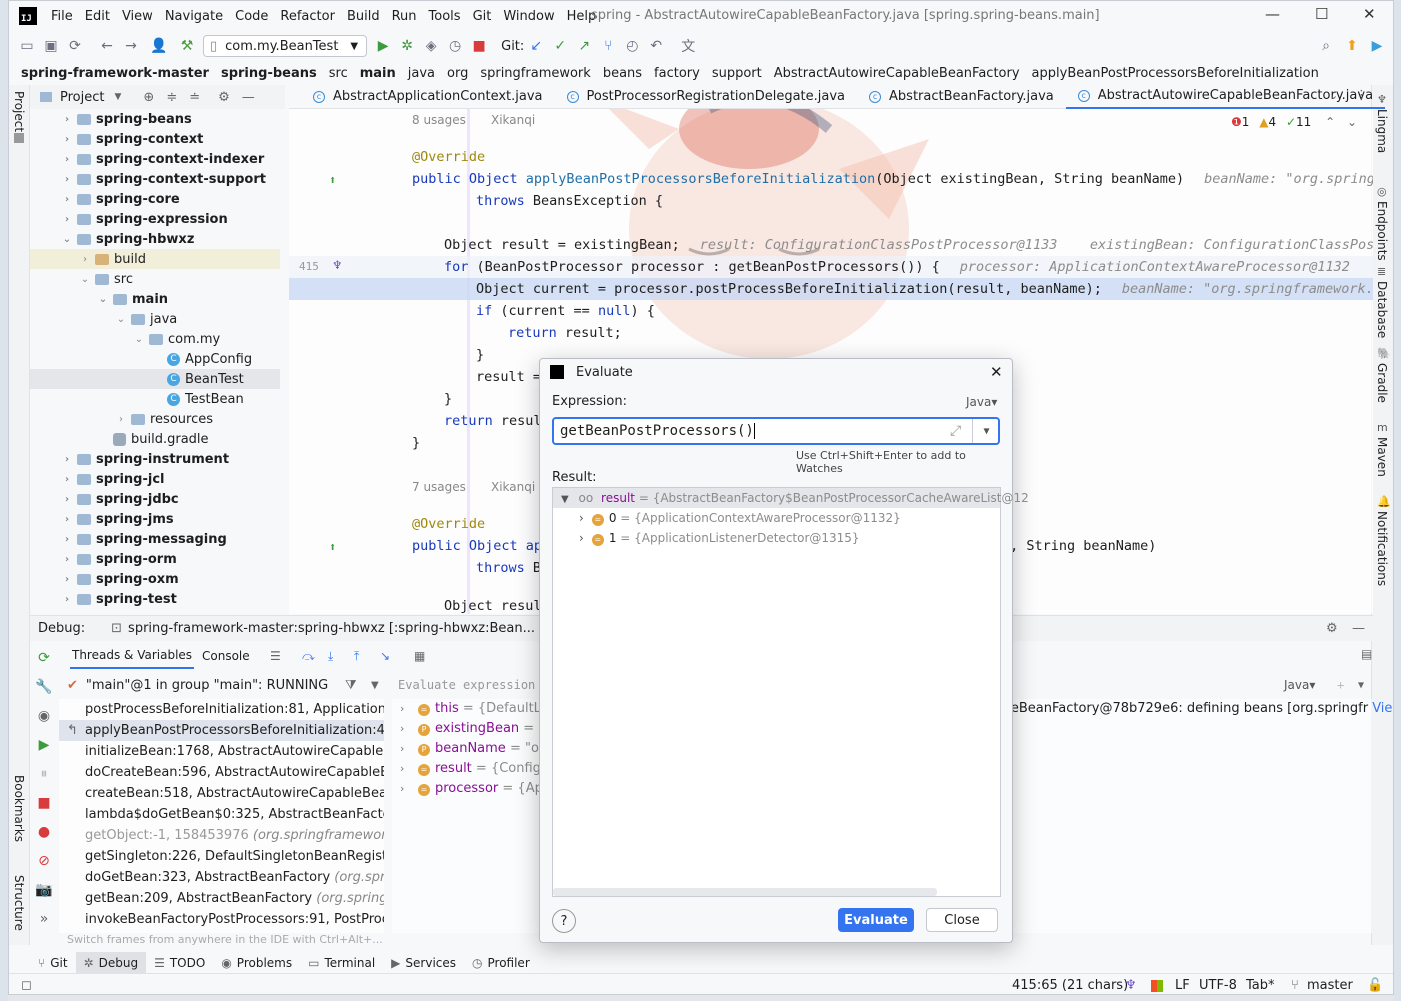 The height and width of the screenshot is (1001, 1401). What do you see at coordinates (560, 46) in the screenshot?
I see `git-commit-icon: ✓` at bounding box center [560, 46].